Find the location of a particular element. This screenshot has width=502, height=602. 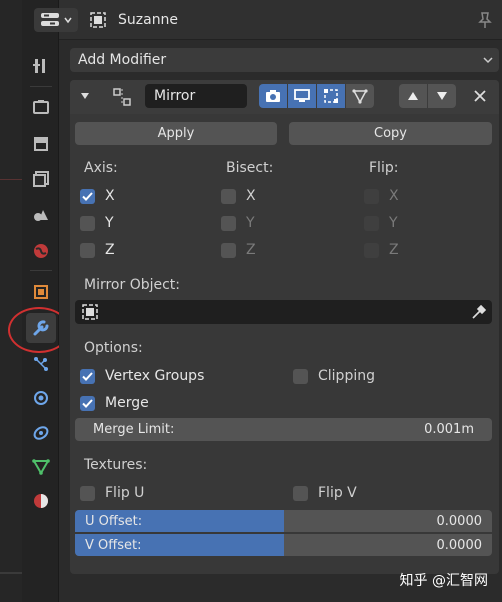

axis-z-label: Z is located at coordinates (110, 250).